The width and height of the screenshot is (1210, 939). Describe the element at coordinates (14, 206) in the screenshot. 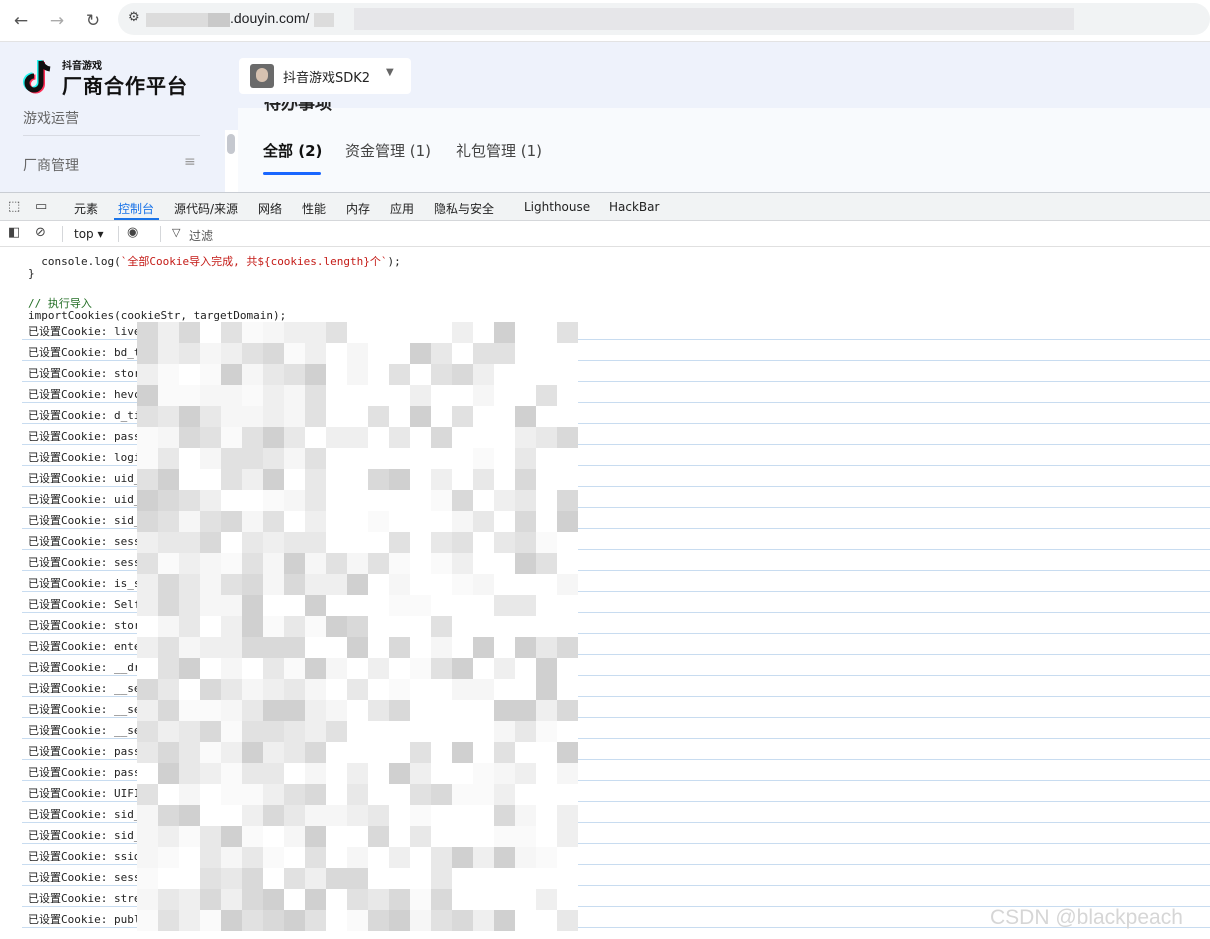

I see `inspect-element-icon: ⬚` at that location.